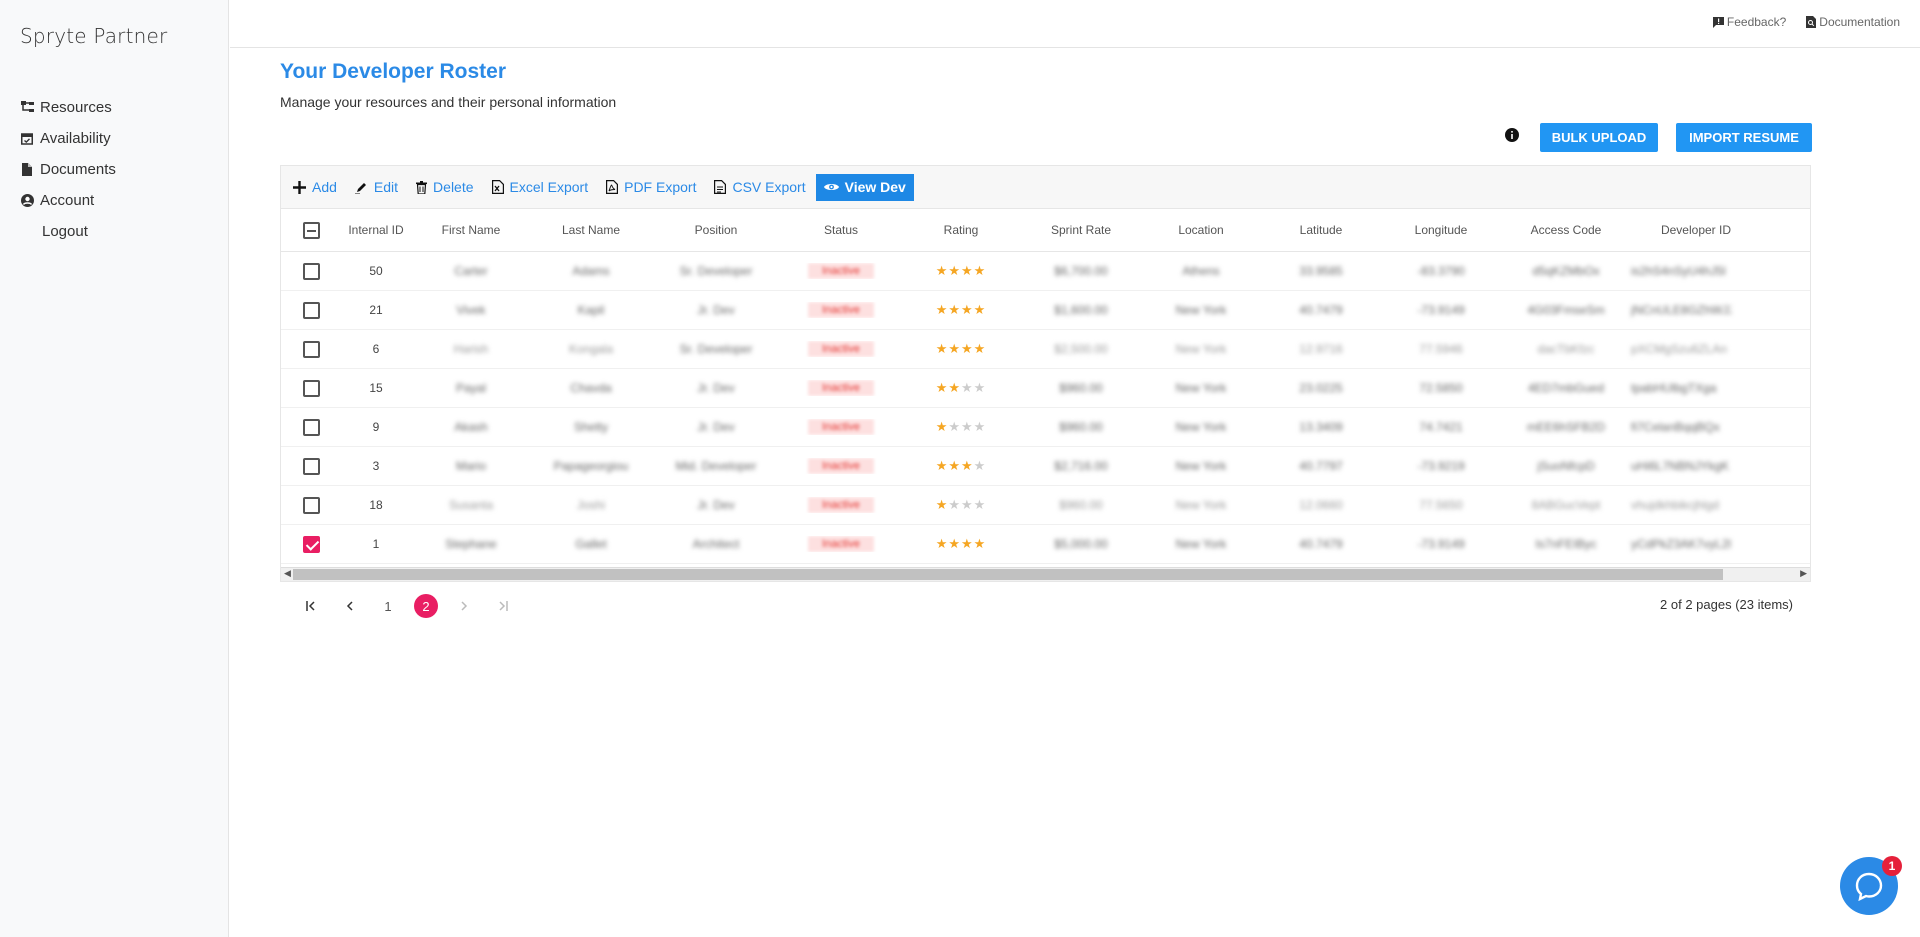 Image resolution: width=1920 pixels, height=937 pixels. I want to click on delete-button: Delete, so click(445, 187).